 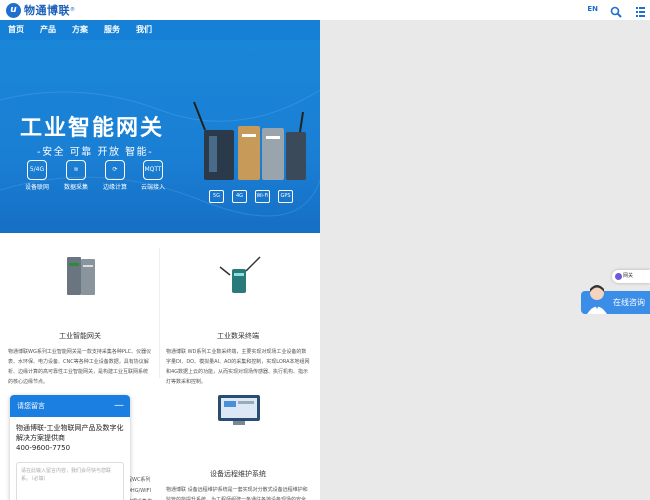 What do you see at coordinates (70, 433) in the screenshot?
I see `company-tagline: 物通博联-工业物联网产品及数字化解决方案提供商` at bounding box center [70, 433].